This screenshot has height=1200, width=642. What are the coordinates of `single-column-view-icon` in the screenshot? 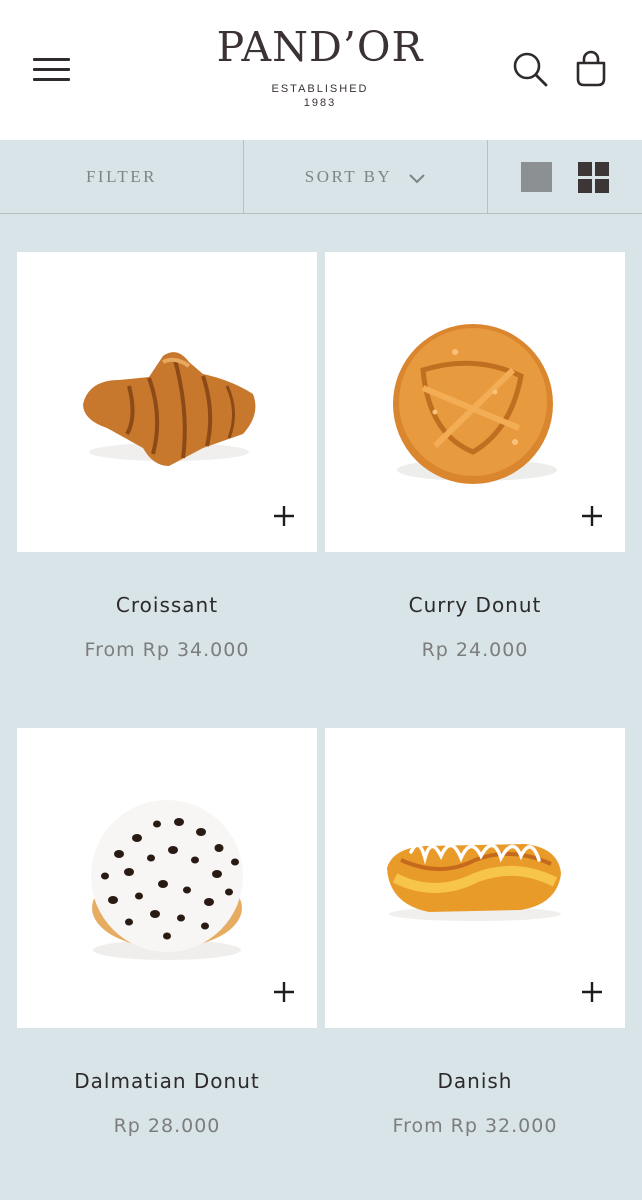 It's located at (536, 179).